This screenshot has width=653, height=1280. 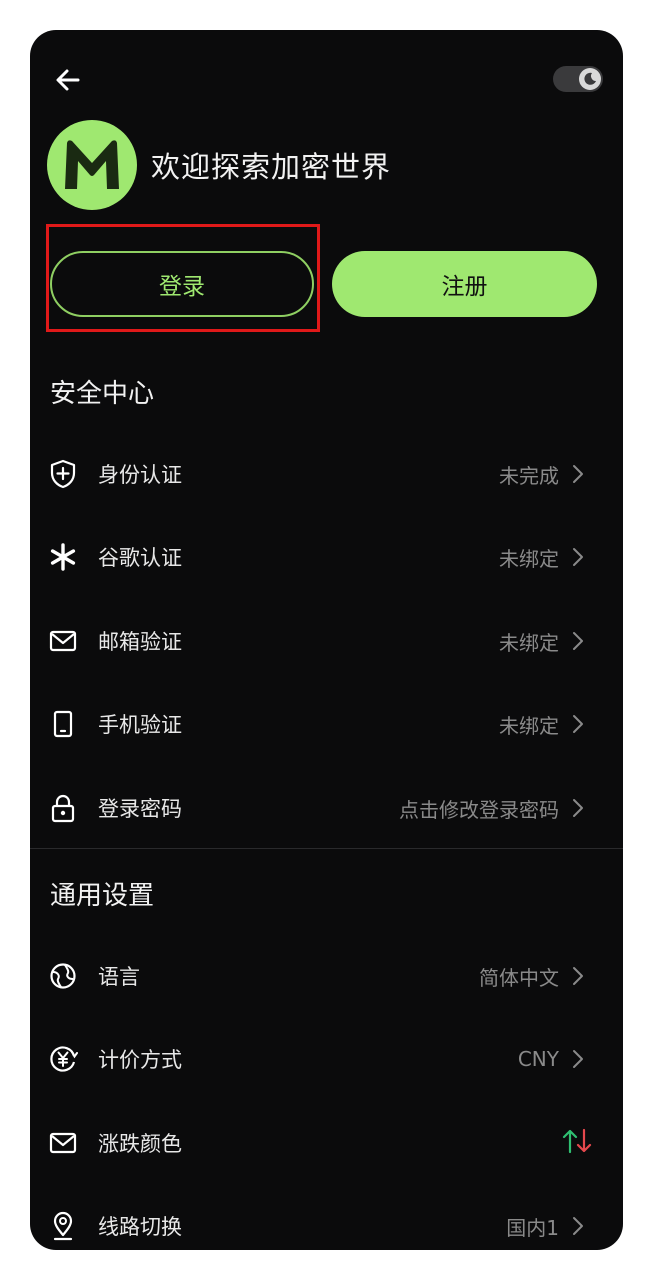 I want to click on section-divider, so click(x=326, y=848).